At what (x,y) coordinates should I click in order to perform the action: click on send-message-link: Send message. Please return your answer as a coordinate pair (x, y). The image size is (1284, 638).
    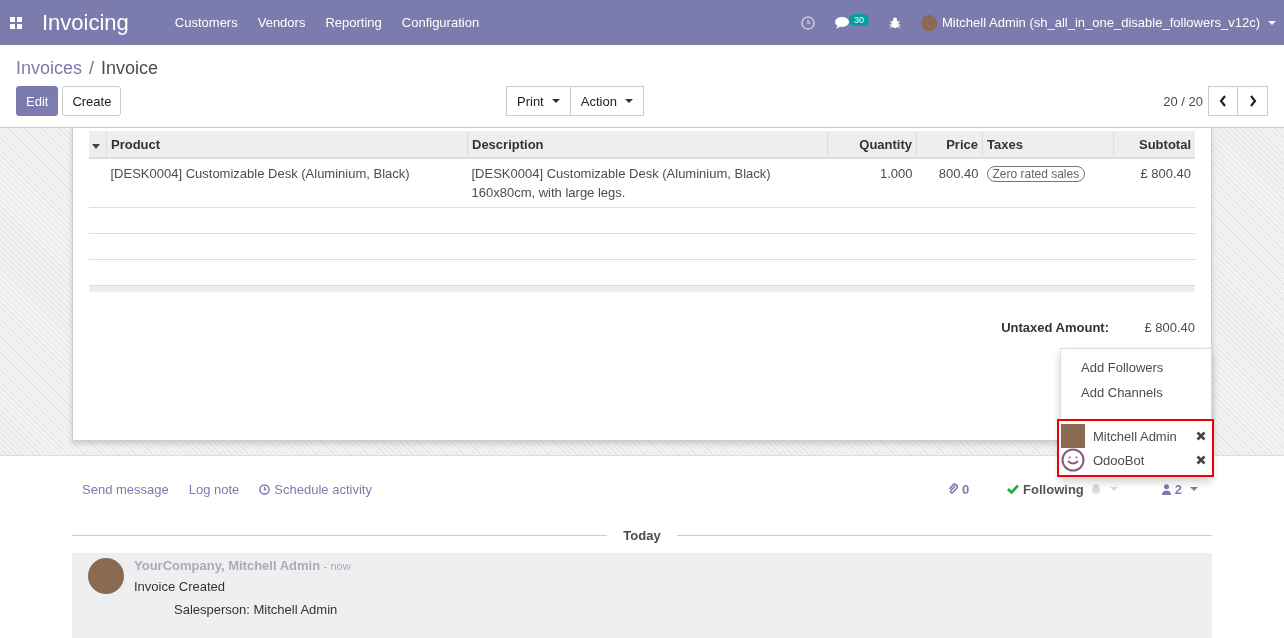
    Looking at the image, I should click on (125, 489).